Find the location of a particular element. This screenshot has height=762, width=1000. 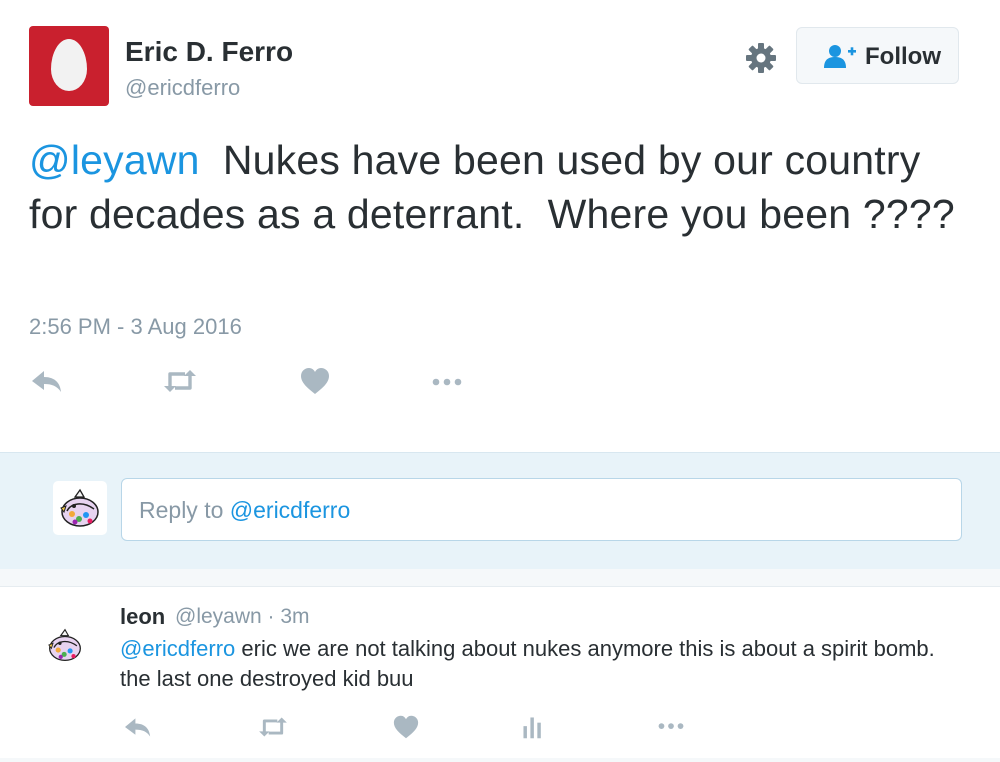

gear-icon is located at coordinates (761, 58).